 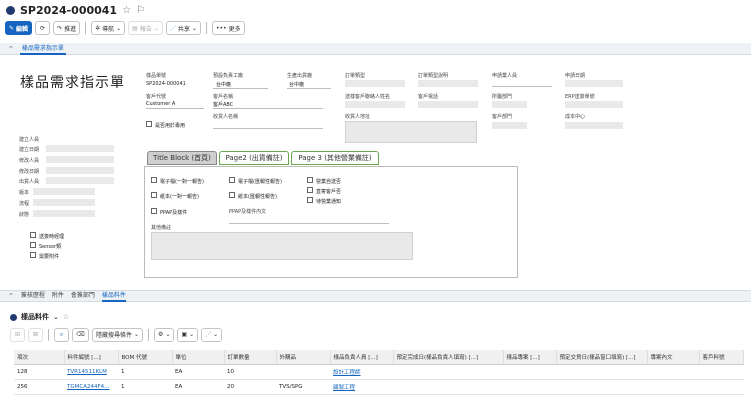 What do you see at coordinates (113, 296) in the screenshot?
I see `tab-sample-parts: 樣品料件` at bounding box center [113, 296].